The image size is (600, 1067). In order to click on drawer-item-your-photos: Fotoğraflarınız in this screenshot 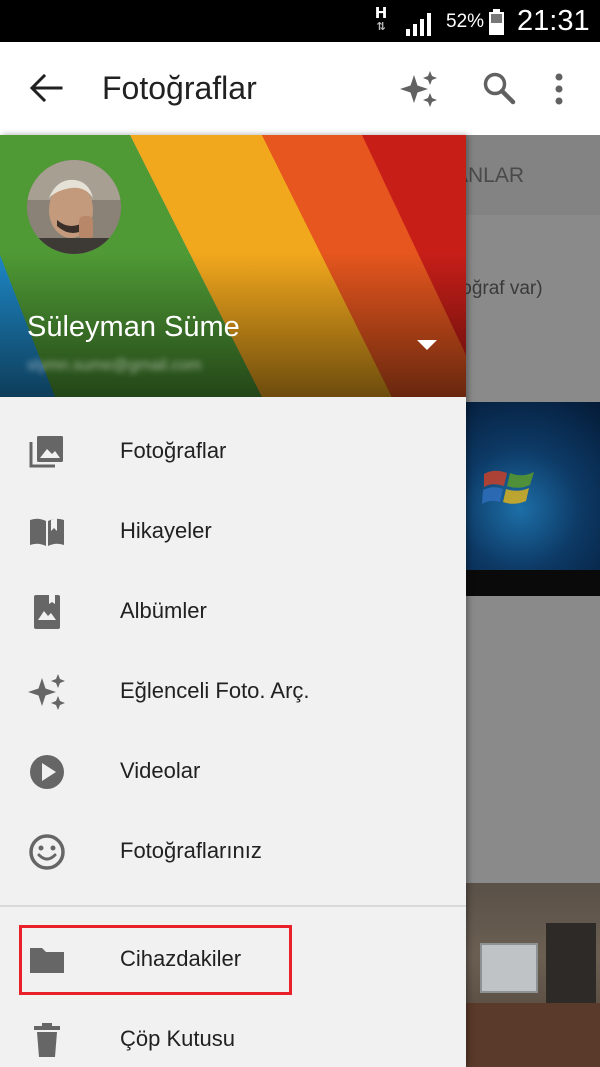, I will do `click(233, 852)`.